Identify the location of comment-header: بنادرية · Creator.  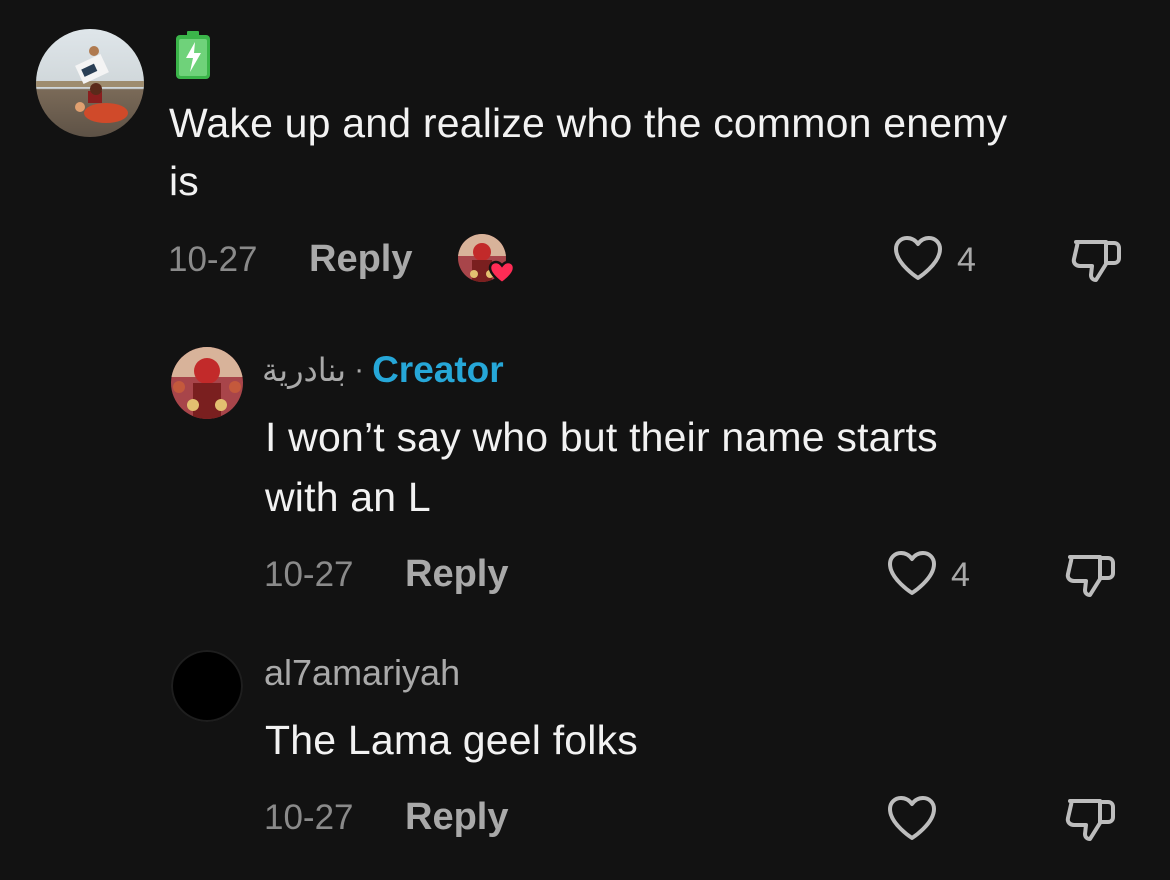
(383, 370).